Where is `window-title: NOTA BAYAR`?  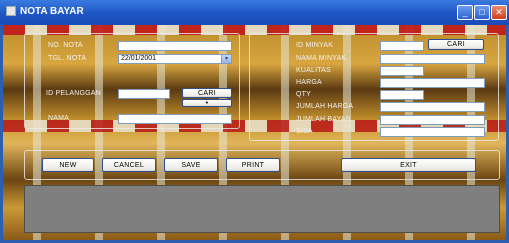 window-title: NOTA BAYAR is located at coordinates (52, 11).